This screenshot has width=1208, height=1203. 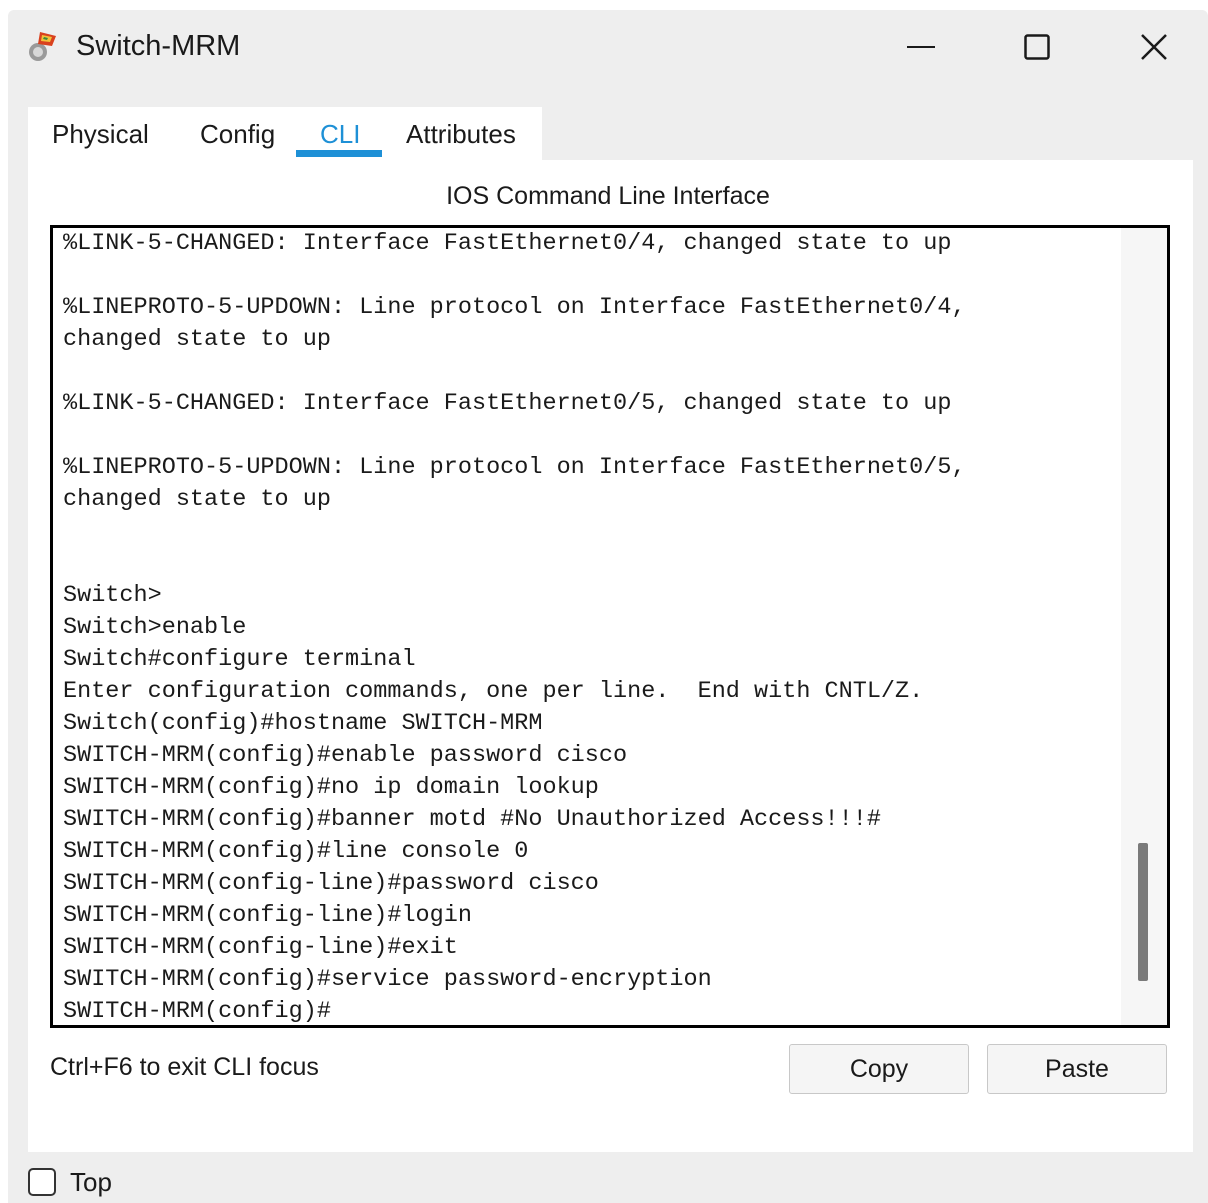 I want to click on minimize-button, so click(x=921, y=47).